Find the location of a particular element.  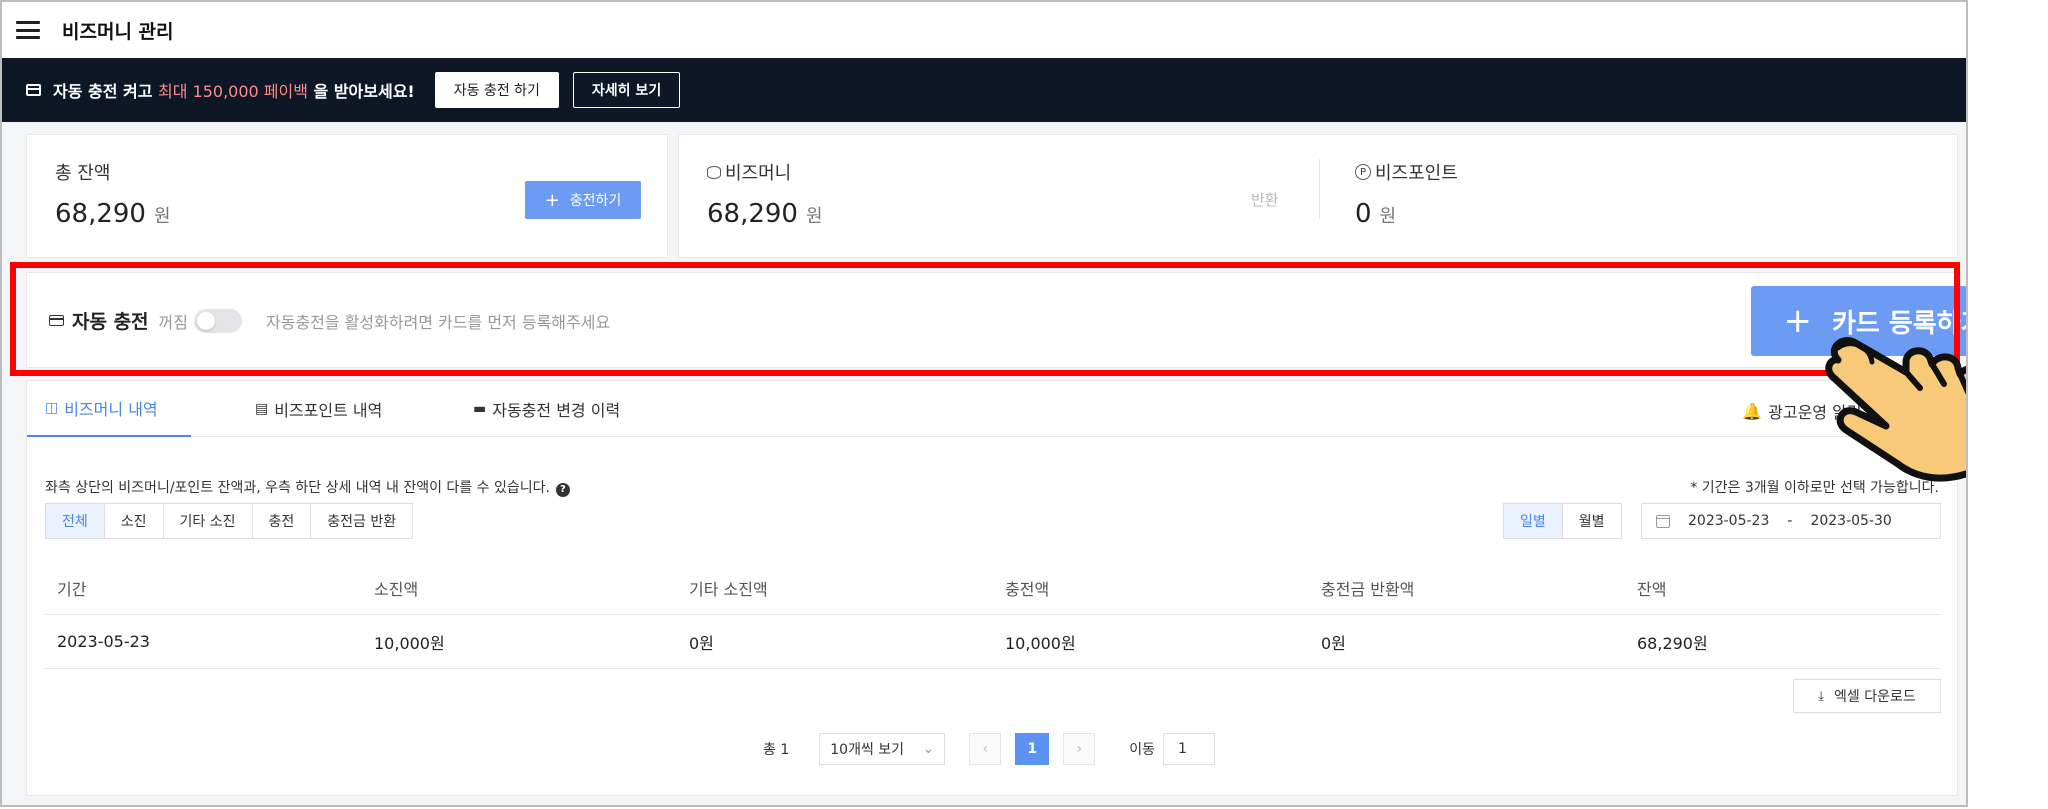

table-header: 기간 소진액 기타 소진액 충전액 충전금 반환액 잔액 is located at coordinates (993, 588).